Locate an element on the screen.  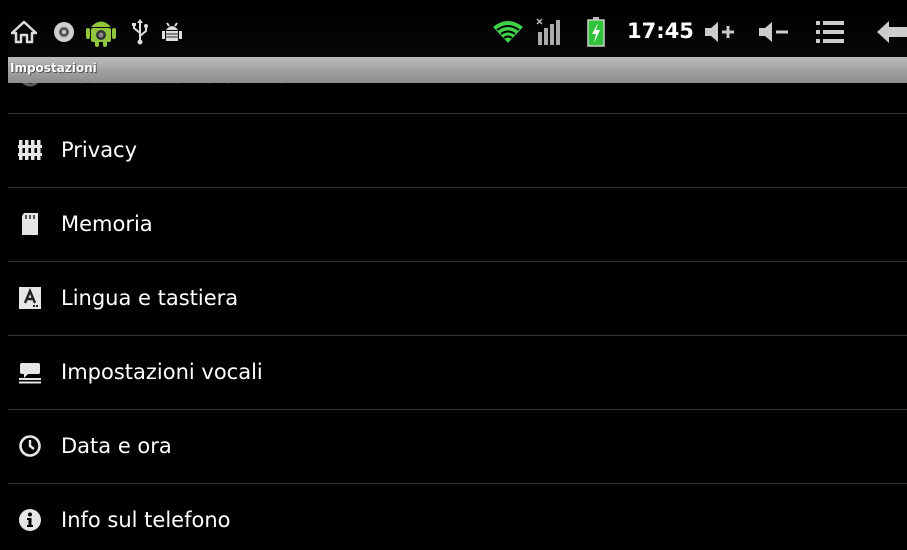
title-bar: Impostazioni is located at coordinates (457, 70).